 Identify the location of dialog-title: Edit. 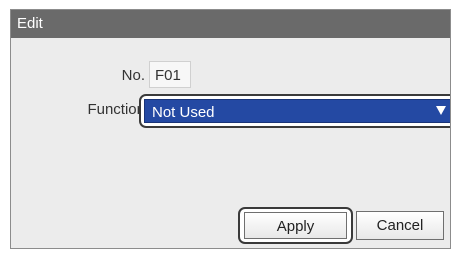
(30, 23).